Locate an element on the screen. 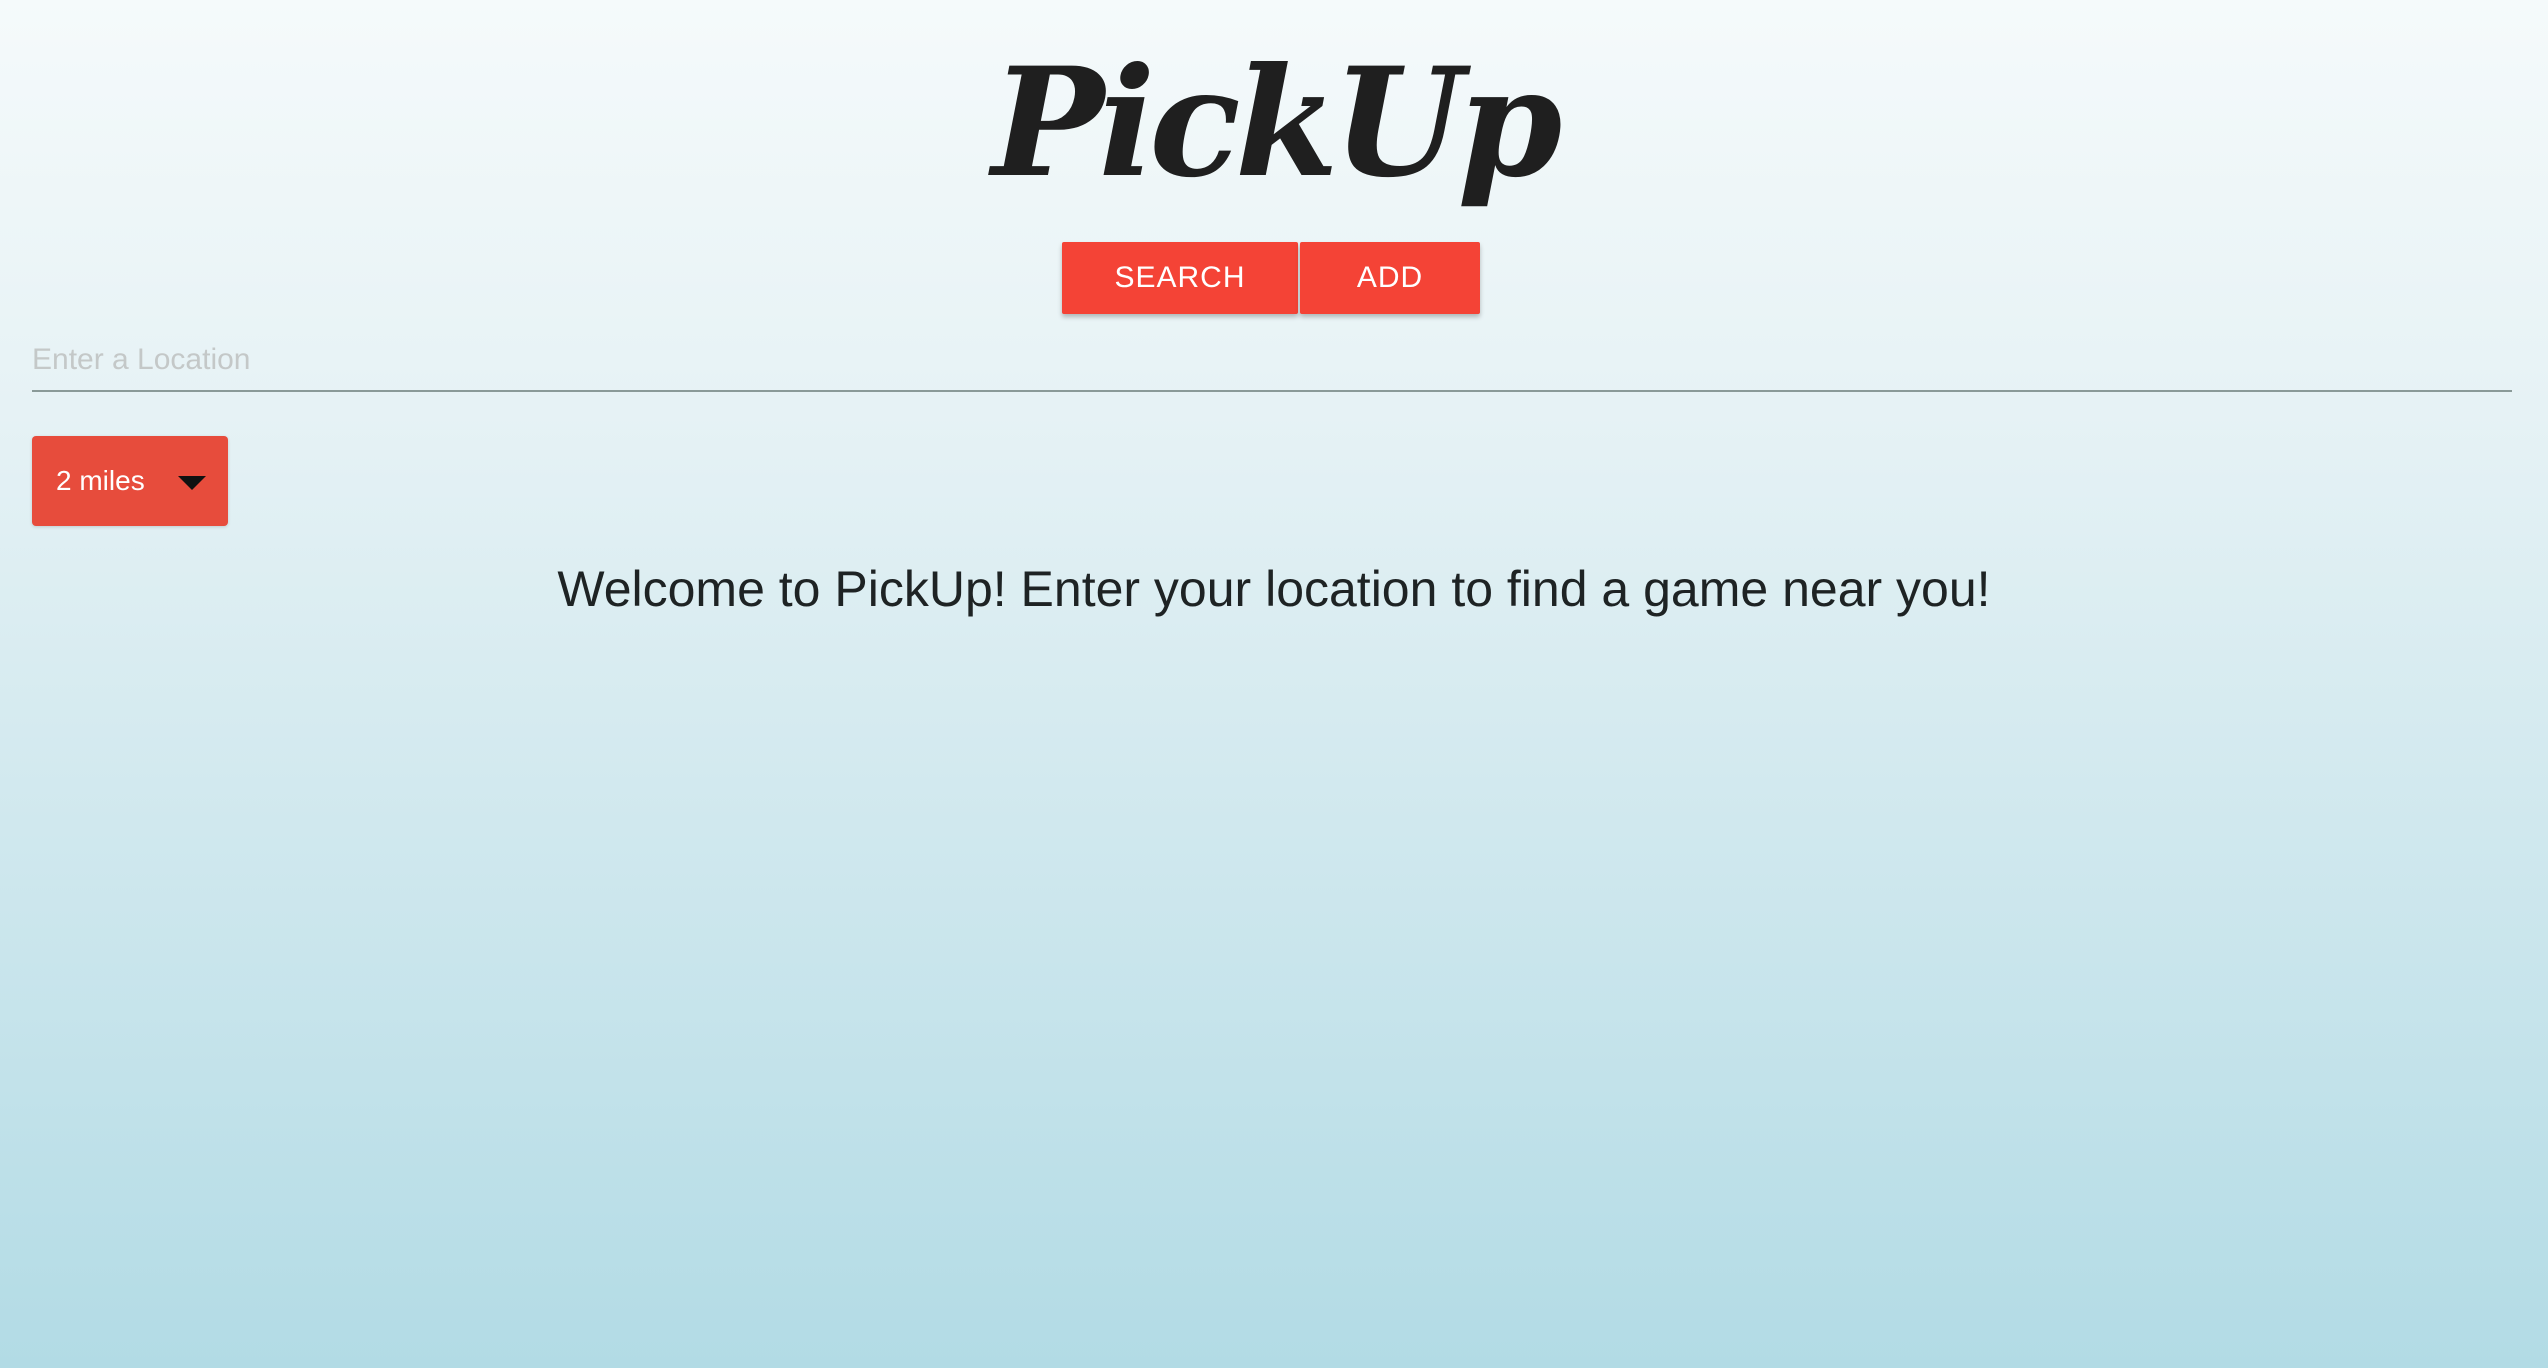  pickup-logo: PickUp is located at coordinates (1277, 123).